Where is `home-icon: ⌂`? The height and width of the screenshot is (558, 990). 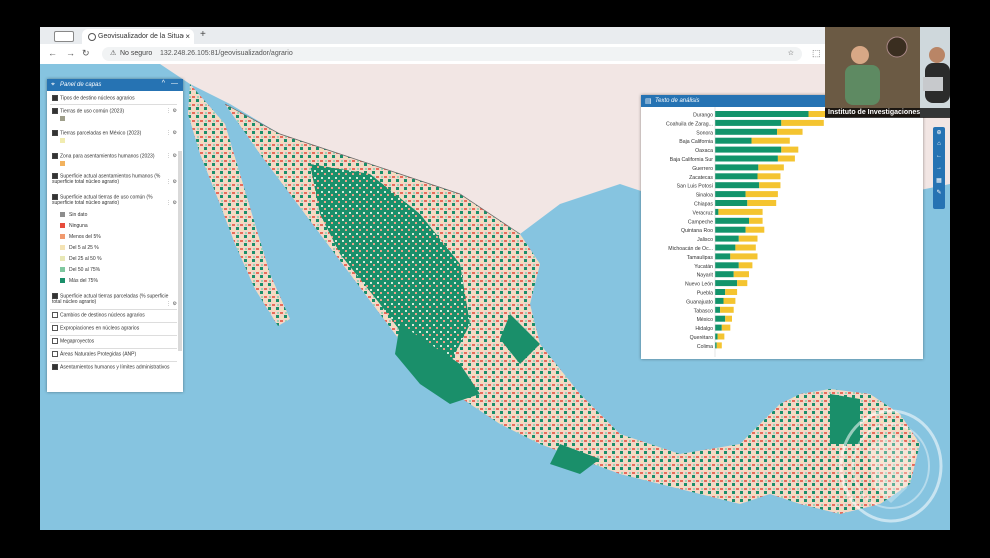
home-icon: ⌂ is located at coordinates (939, 146).